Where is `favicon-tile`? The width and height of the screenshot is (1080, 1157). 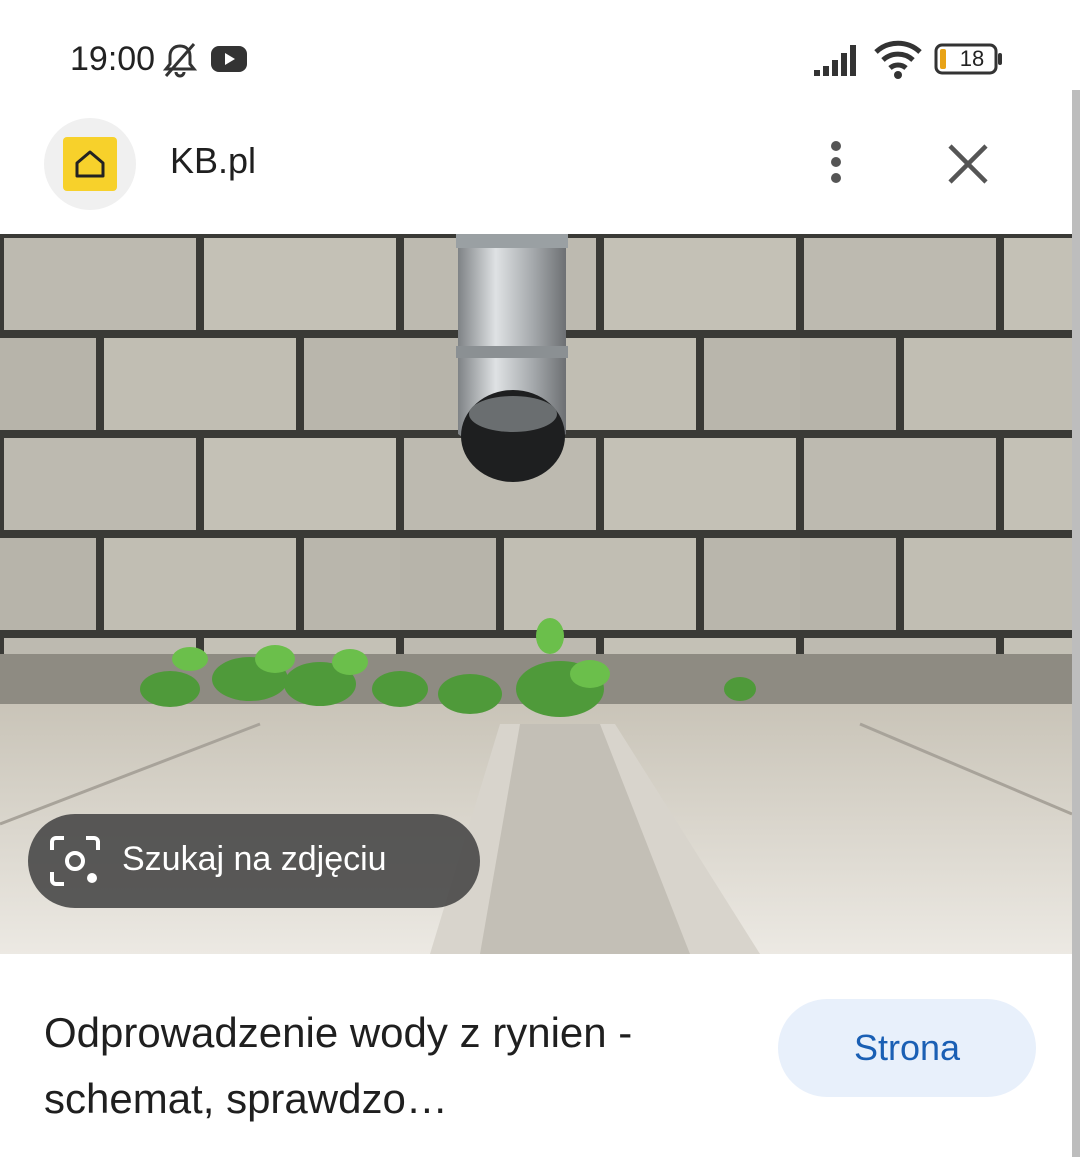 favicon-tile is located at coordinates (90, 164).